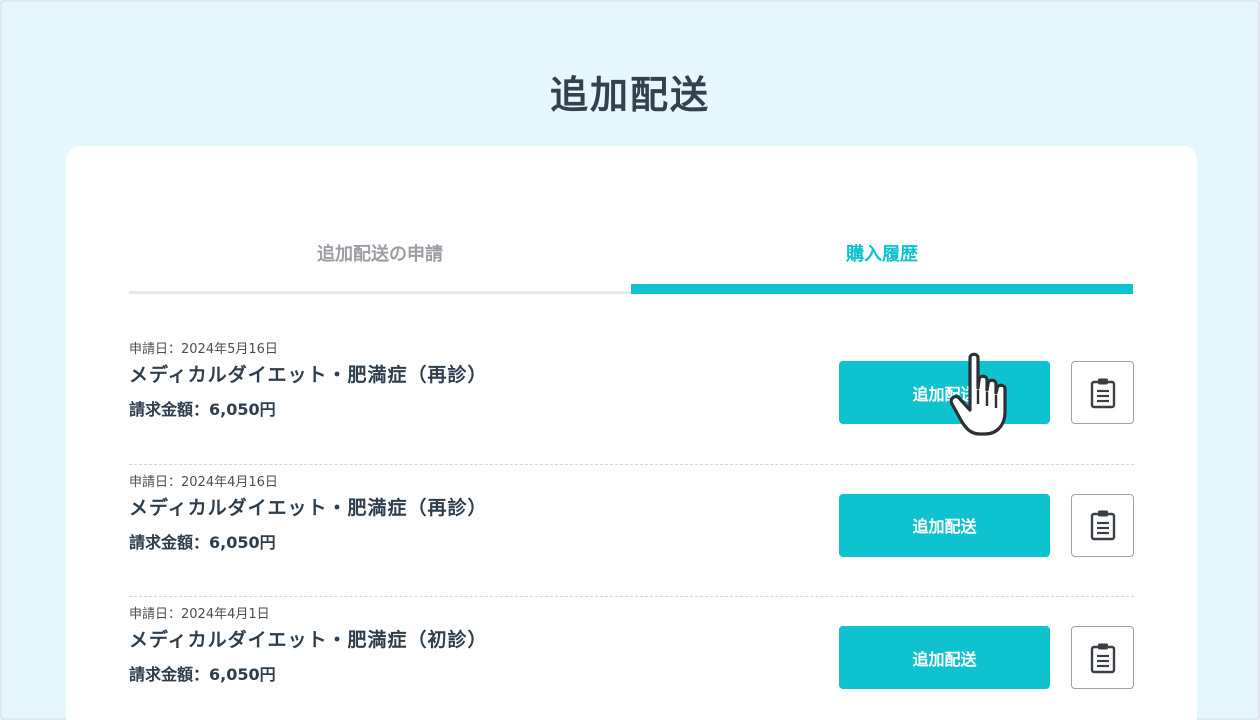  Describe the element at coordinates (882, 260) in the screenshot. I see `tab-purchase-history: 購入履歴` at that location.